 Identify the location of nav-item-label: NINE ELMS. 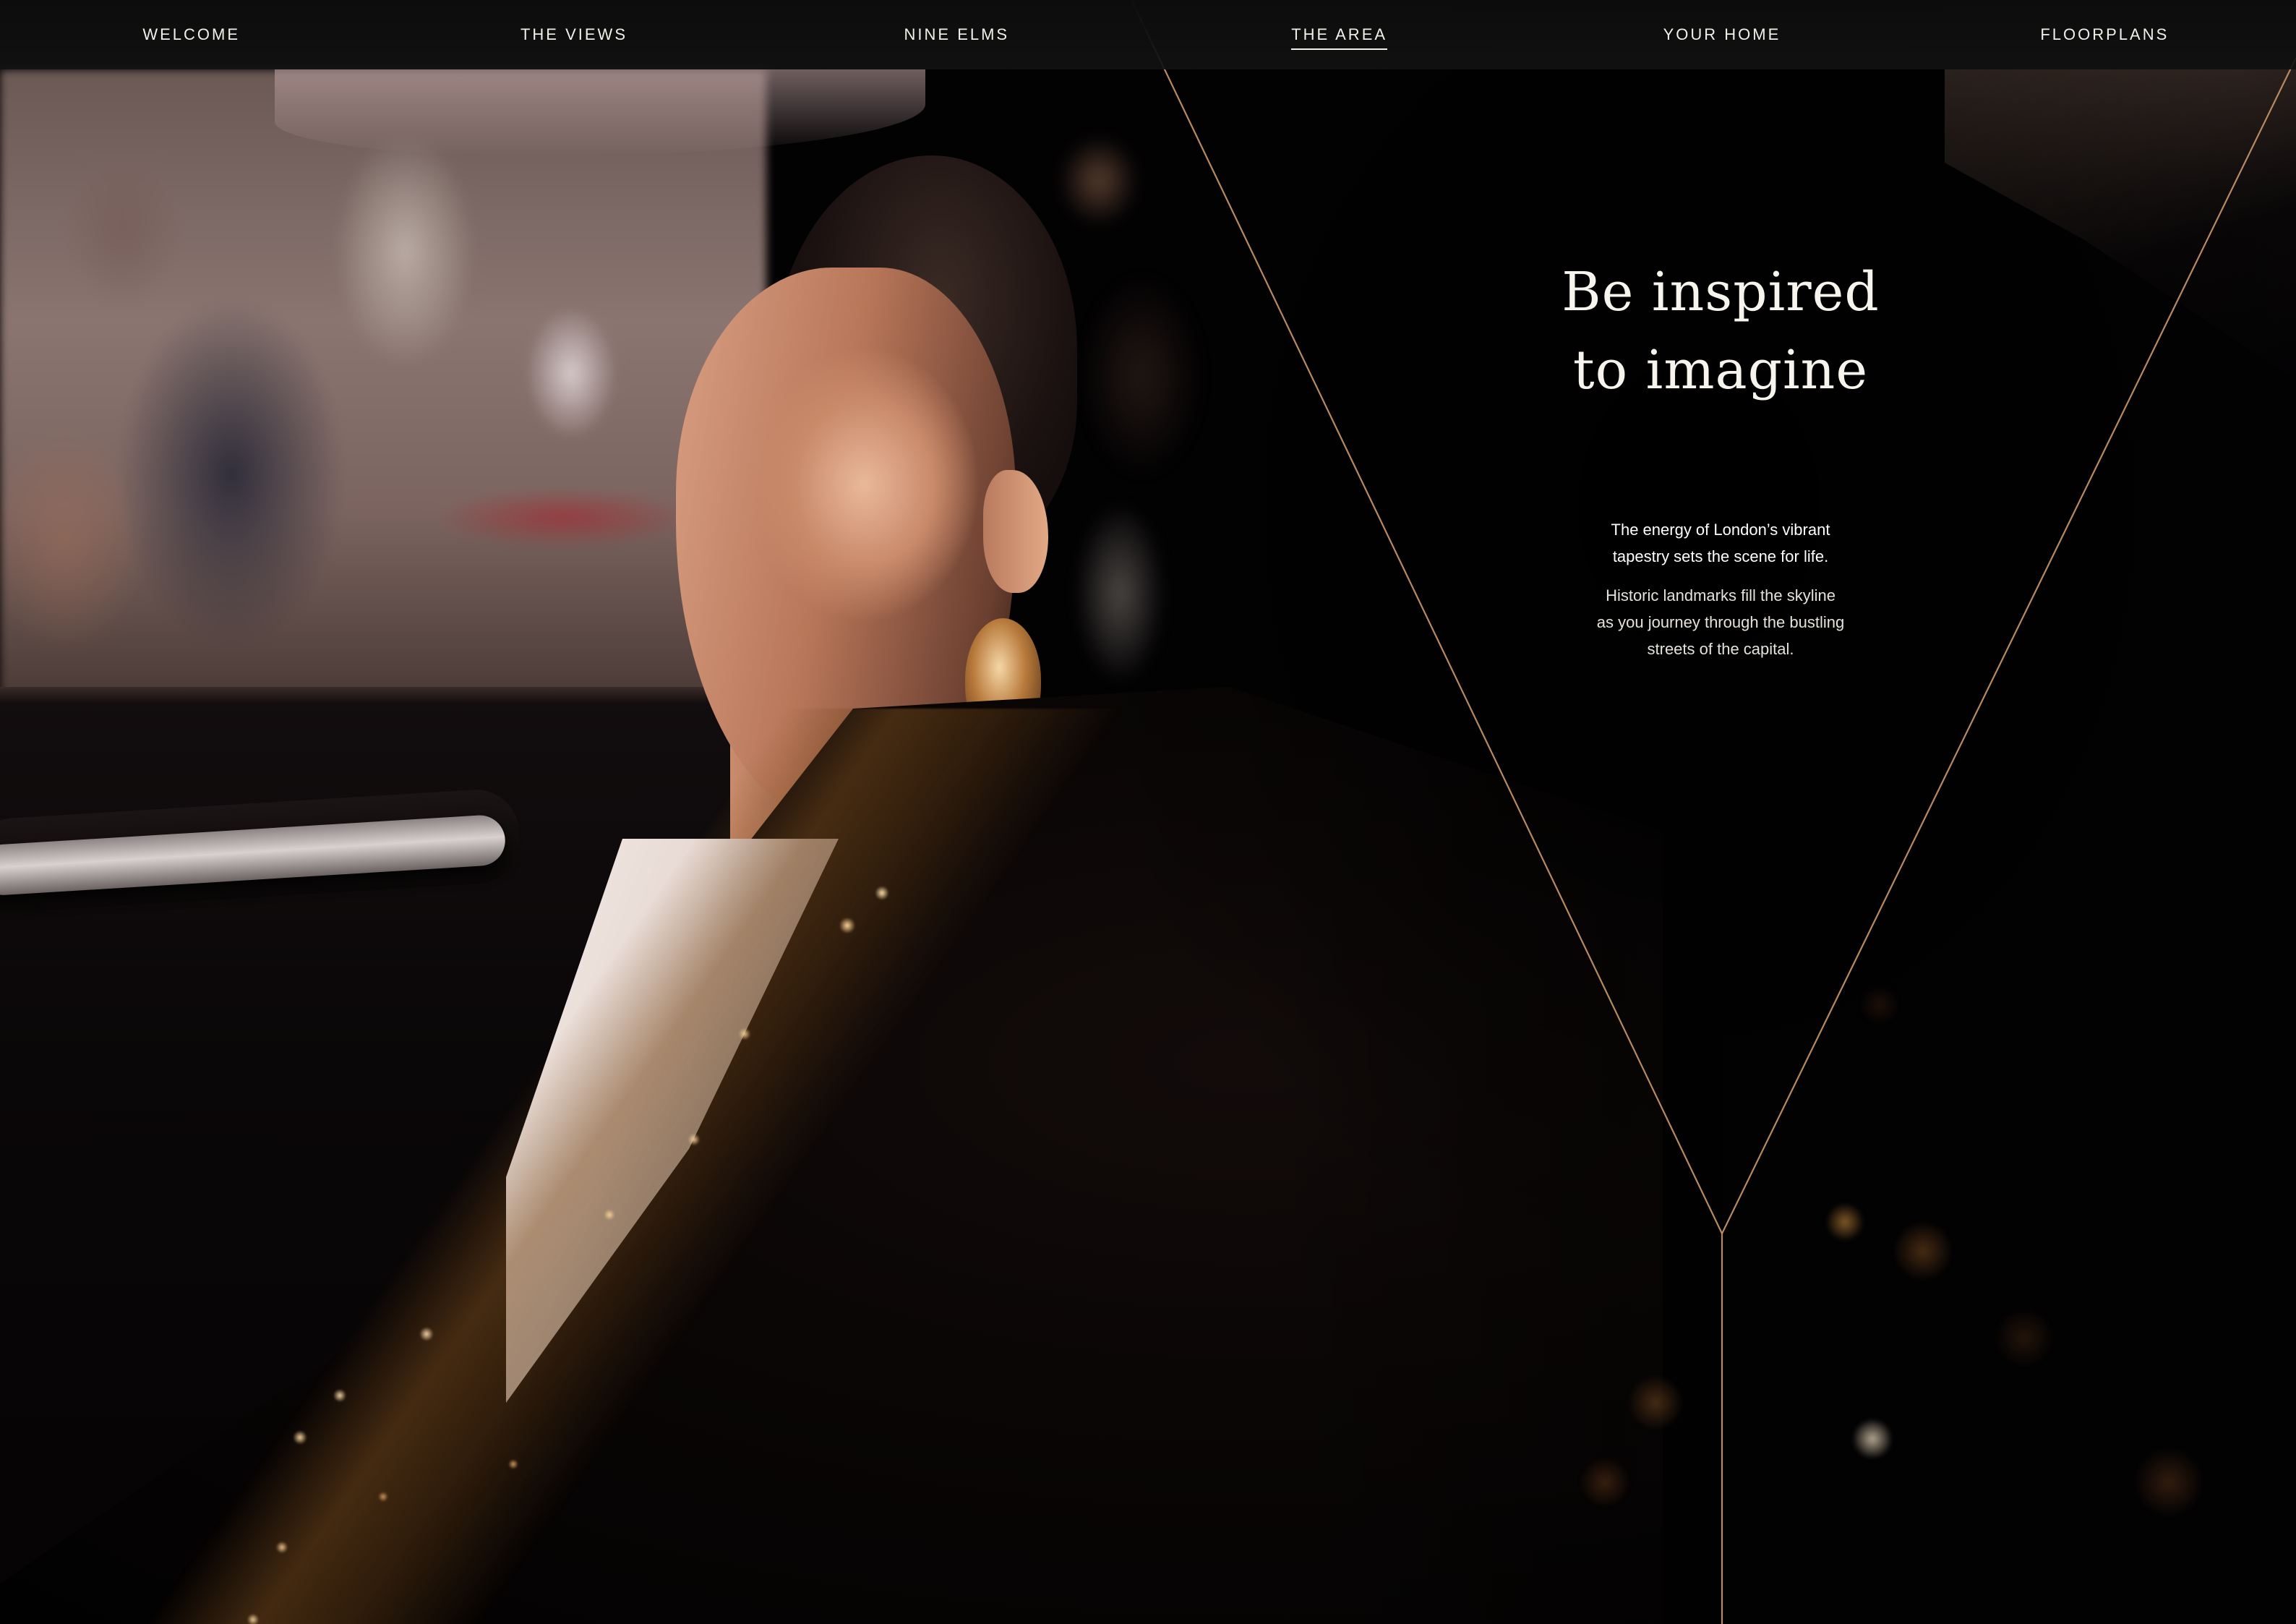
(957, 34).